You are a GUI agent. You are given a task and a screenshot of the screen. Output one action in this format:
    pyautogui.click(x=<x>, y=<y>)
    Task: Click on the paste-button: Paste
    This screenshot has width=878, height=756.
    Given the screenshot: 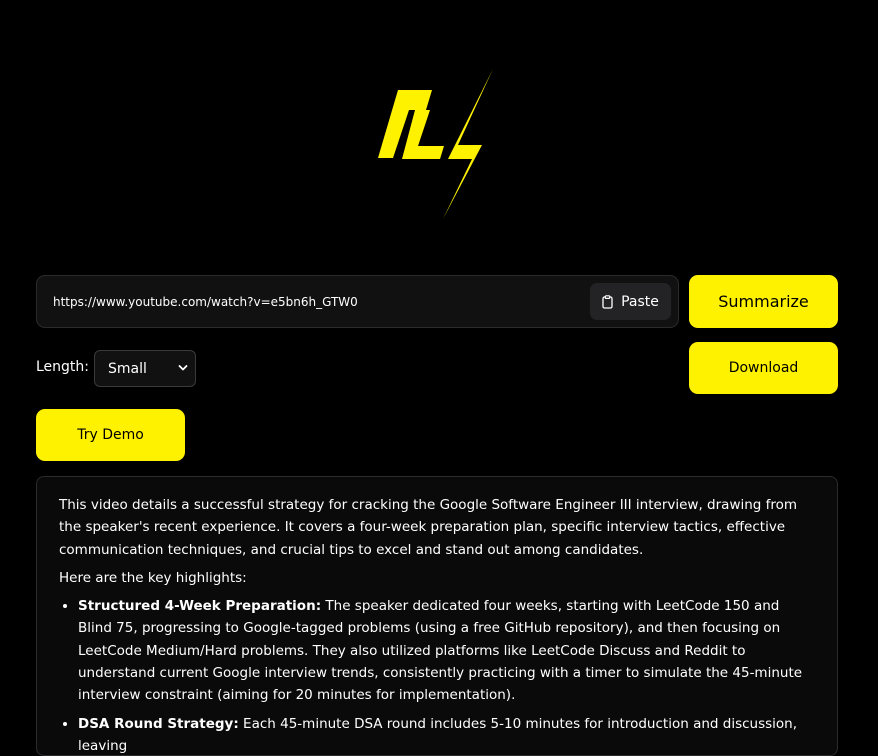 What is the action you would take?
    pyautogui.click(x=630, y=301)
    